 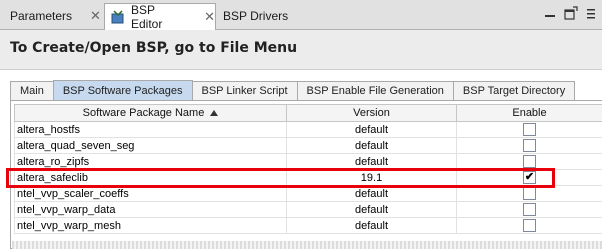 I want to click on package-name-cell: ntel_vvp_warp_mesh, so click(x=150, y=225).